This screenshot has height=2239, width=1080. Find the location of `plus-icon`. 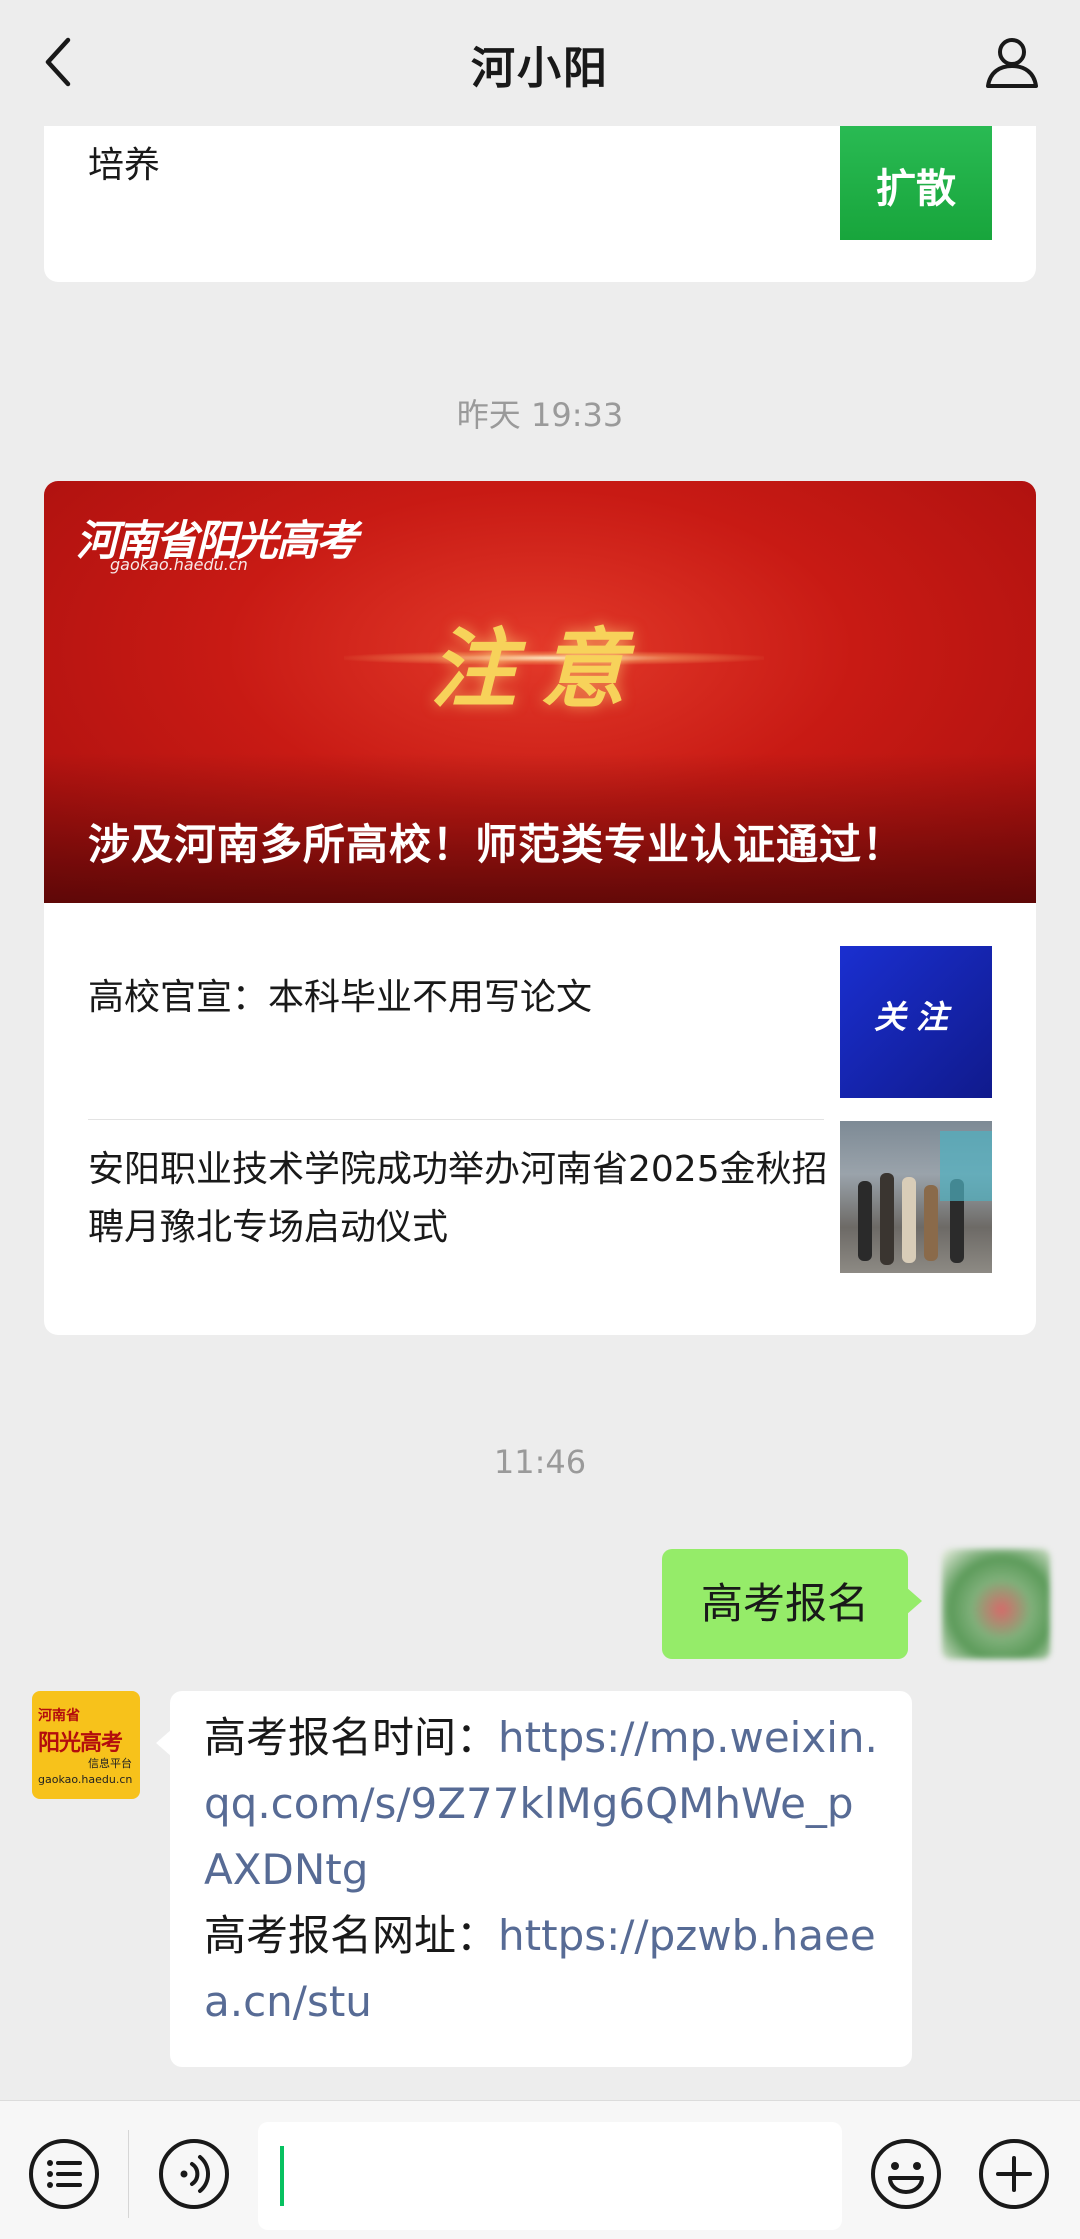

plus-icon is located at coordinates (1014, 2174).